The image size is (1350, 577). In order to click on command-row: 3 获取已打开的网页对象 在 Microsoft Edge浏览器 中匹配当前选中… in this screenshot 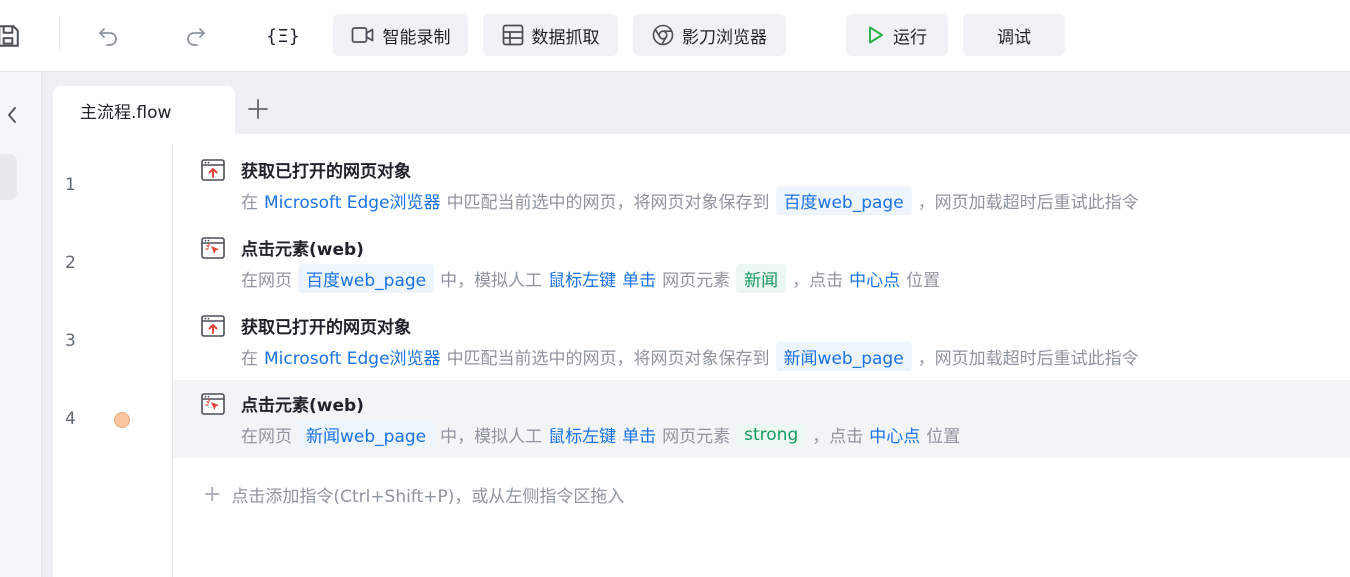, I will do `click(701, 341)`.